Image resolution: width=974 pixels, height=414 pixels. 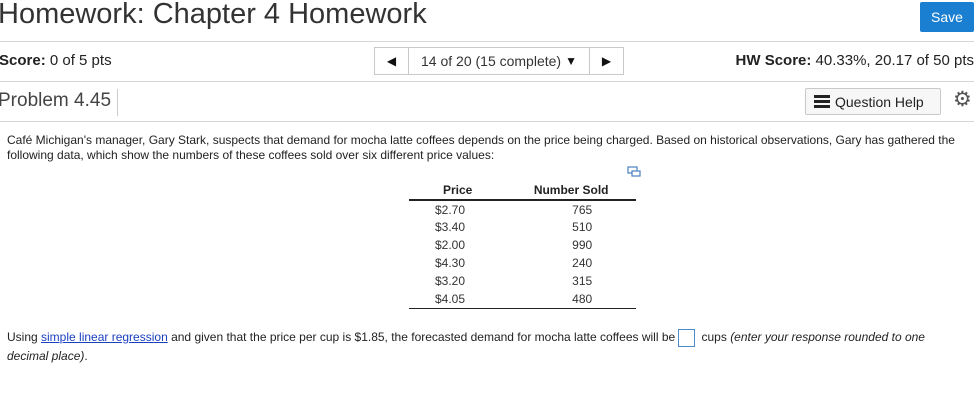 I want to click on sold-cell: 240, so click(x=582, y=263).